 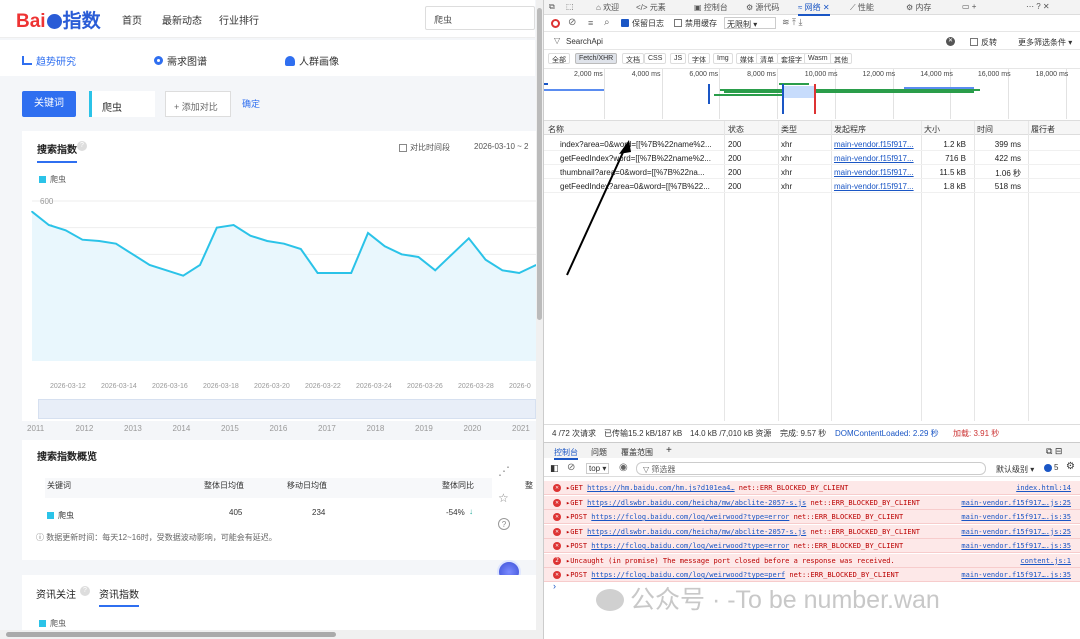 What do you see at coordinates (49, 104) in the screenshot?
I see `keyword-tab-button: 关键词` at bounding box center [49, 104].